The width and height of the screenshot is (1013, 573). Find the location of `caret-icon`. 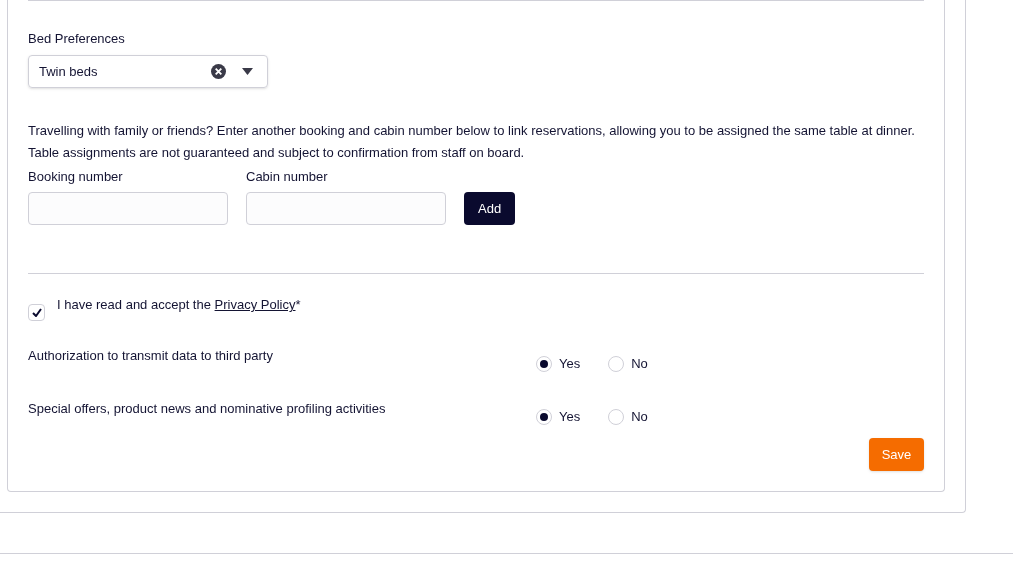

caret-icon is located at coordinates (247, 71).